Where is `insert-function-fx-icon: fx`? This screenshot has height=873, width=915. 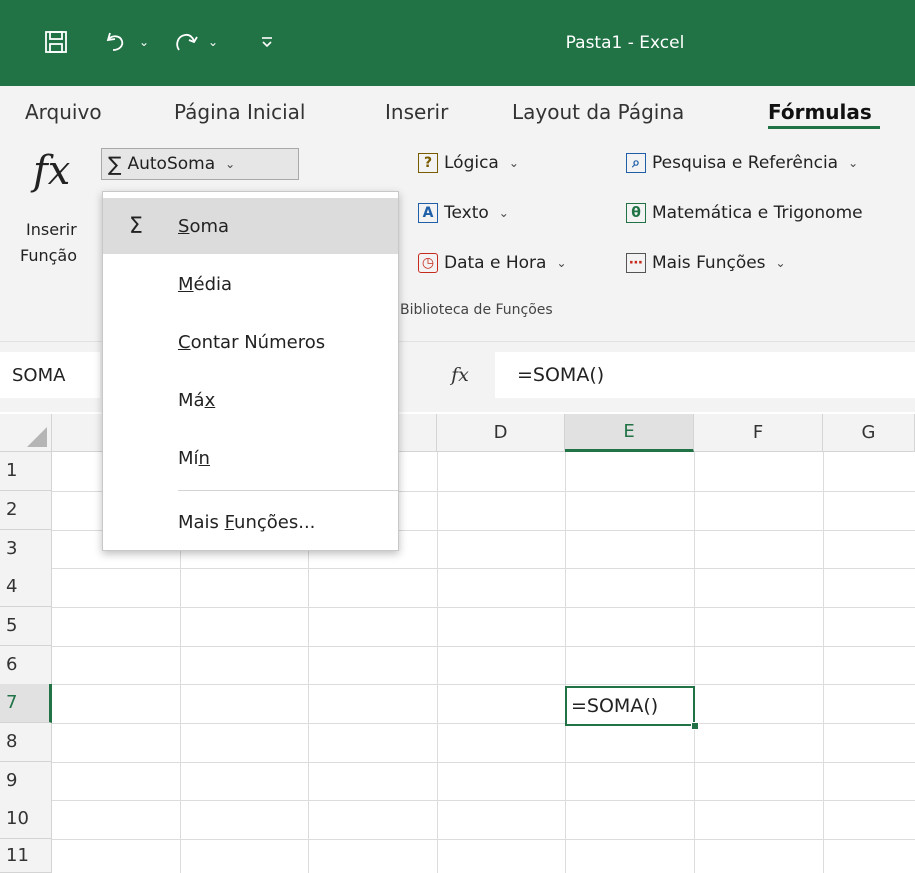 insert-function-fx-icon: fx is located at coordinates (460, 375).